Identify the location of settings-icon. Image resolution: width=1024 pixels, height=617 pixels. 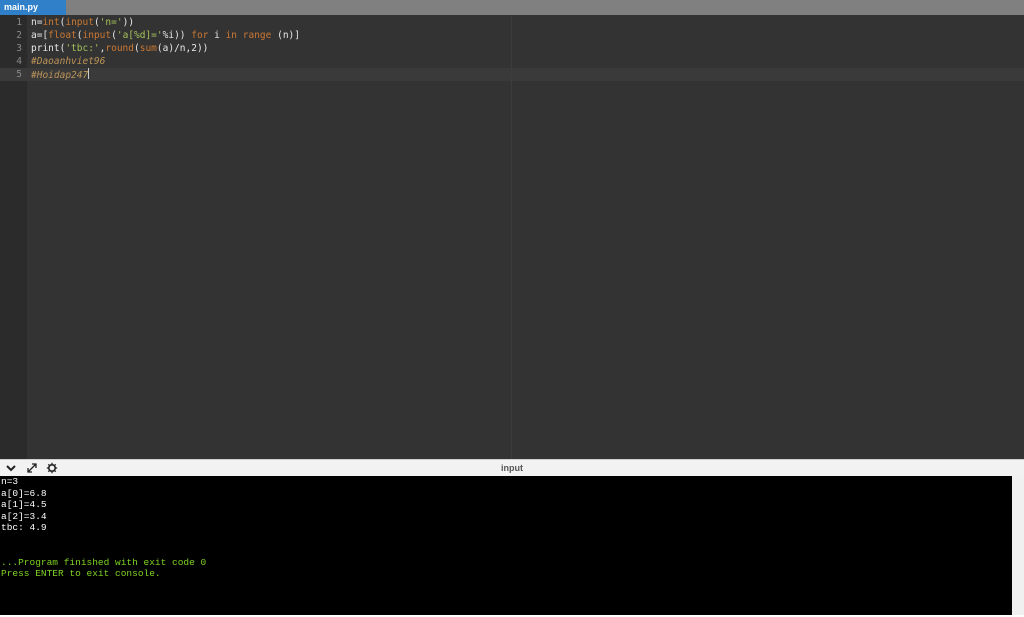
(52, 468).